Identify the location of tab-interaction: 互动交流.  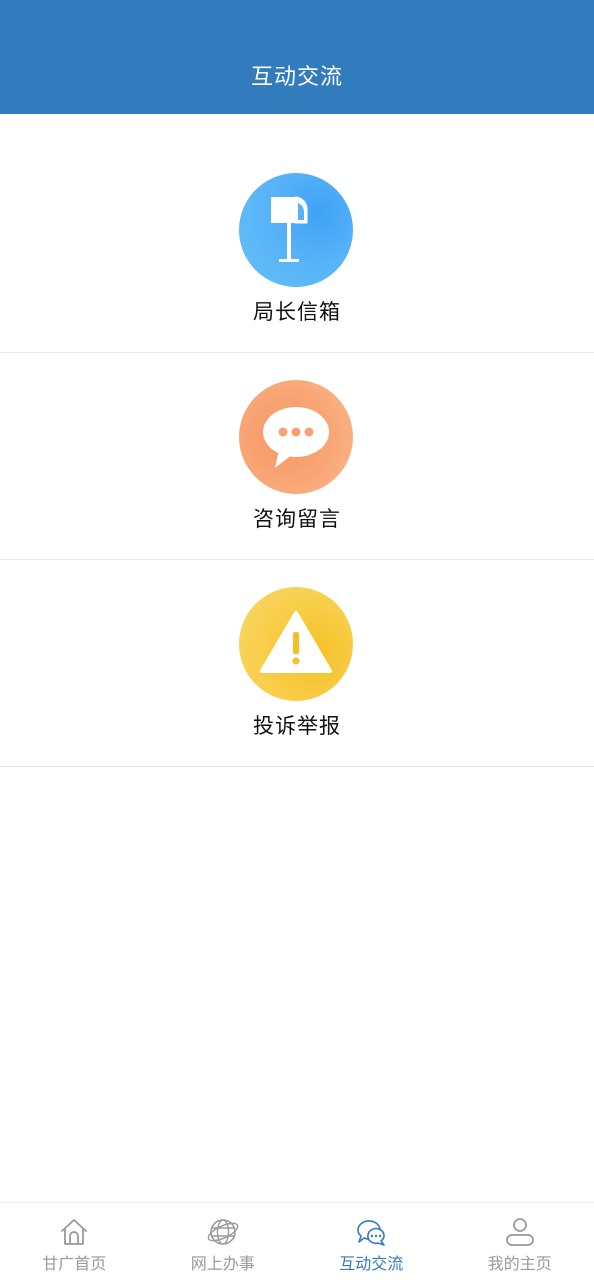
(371, 1241).